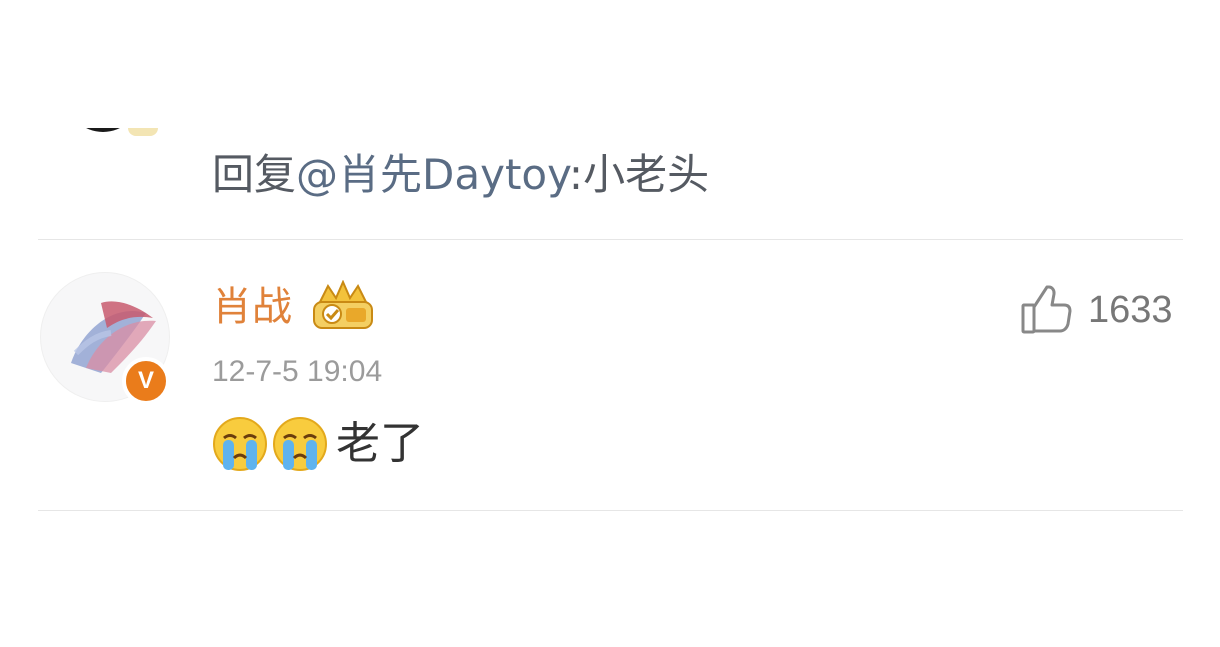 Image resolution: width=1220 pixels, height=647 pixels. I want to click on like-count: 1633, so click(1130, 309).